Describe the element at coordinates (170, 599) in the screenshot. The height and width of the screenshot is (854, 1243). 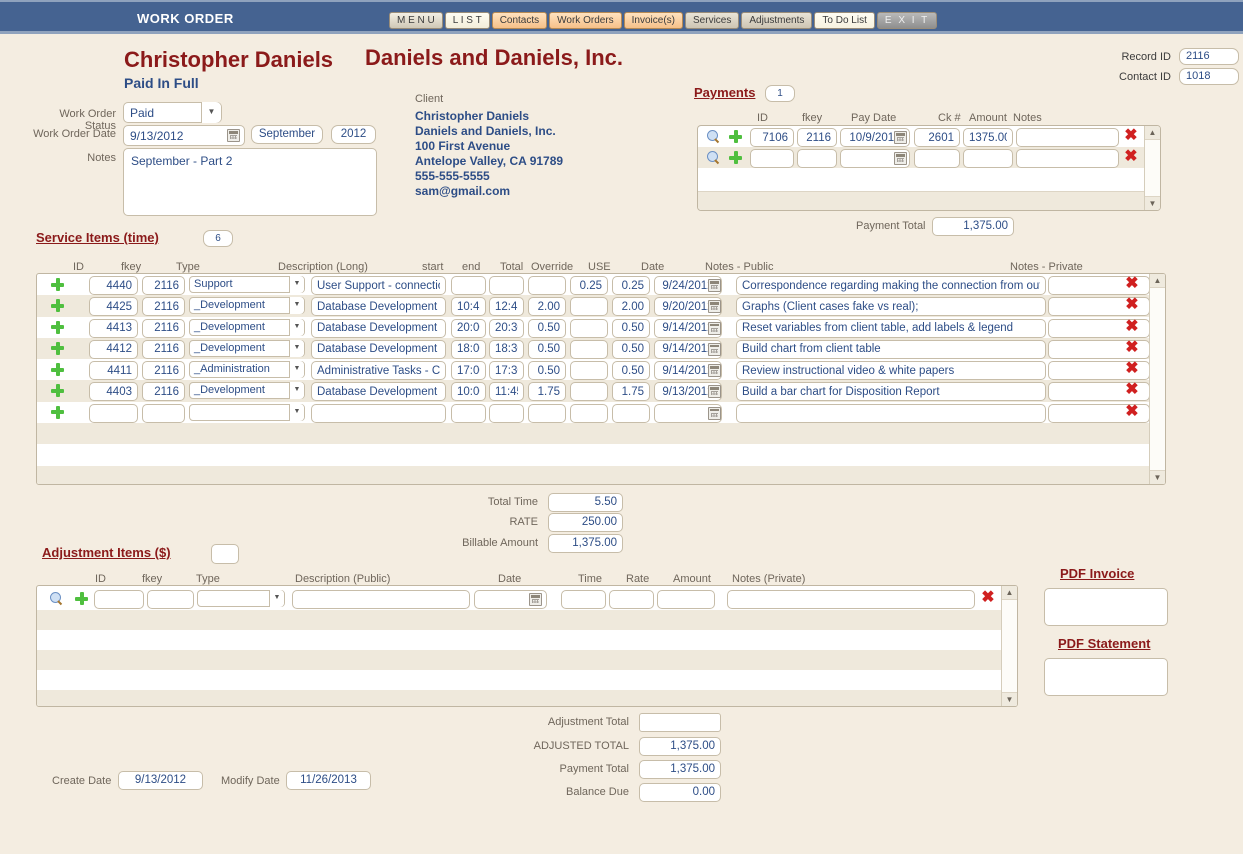
I see `adjustment-fkey-input` at that location.